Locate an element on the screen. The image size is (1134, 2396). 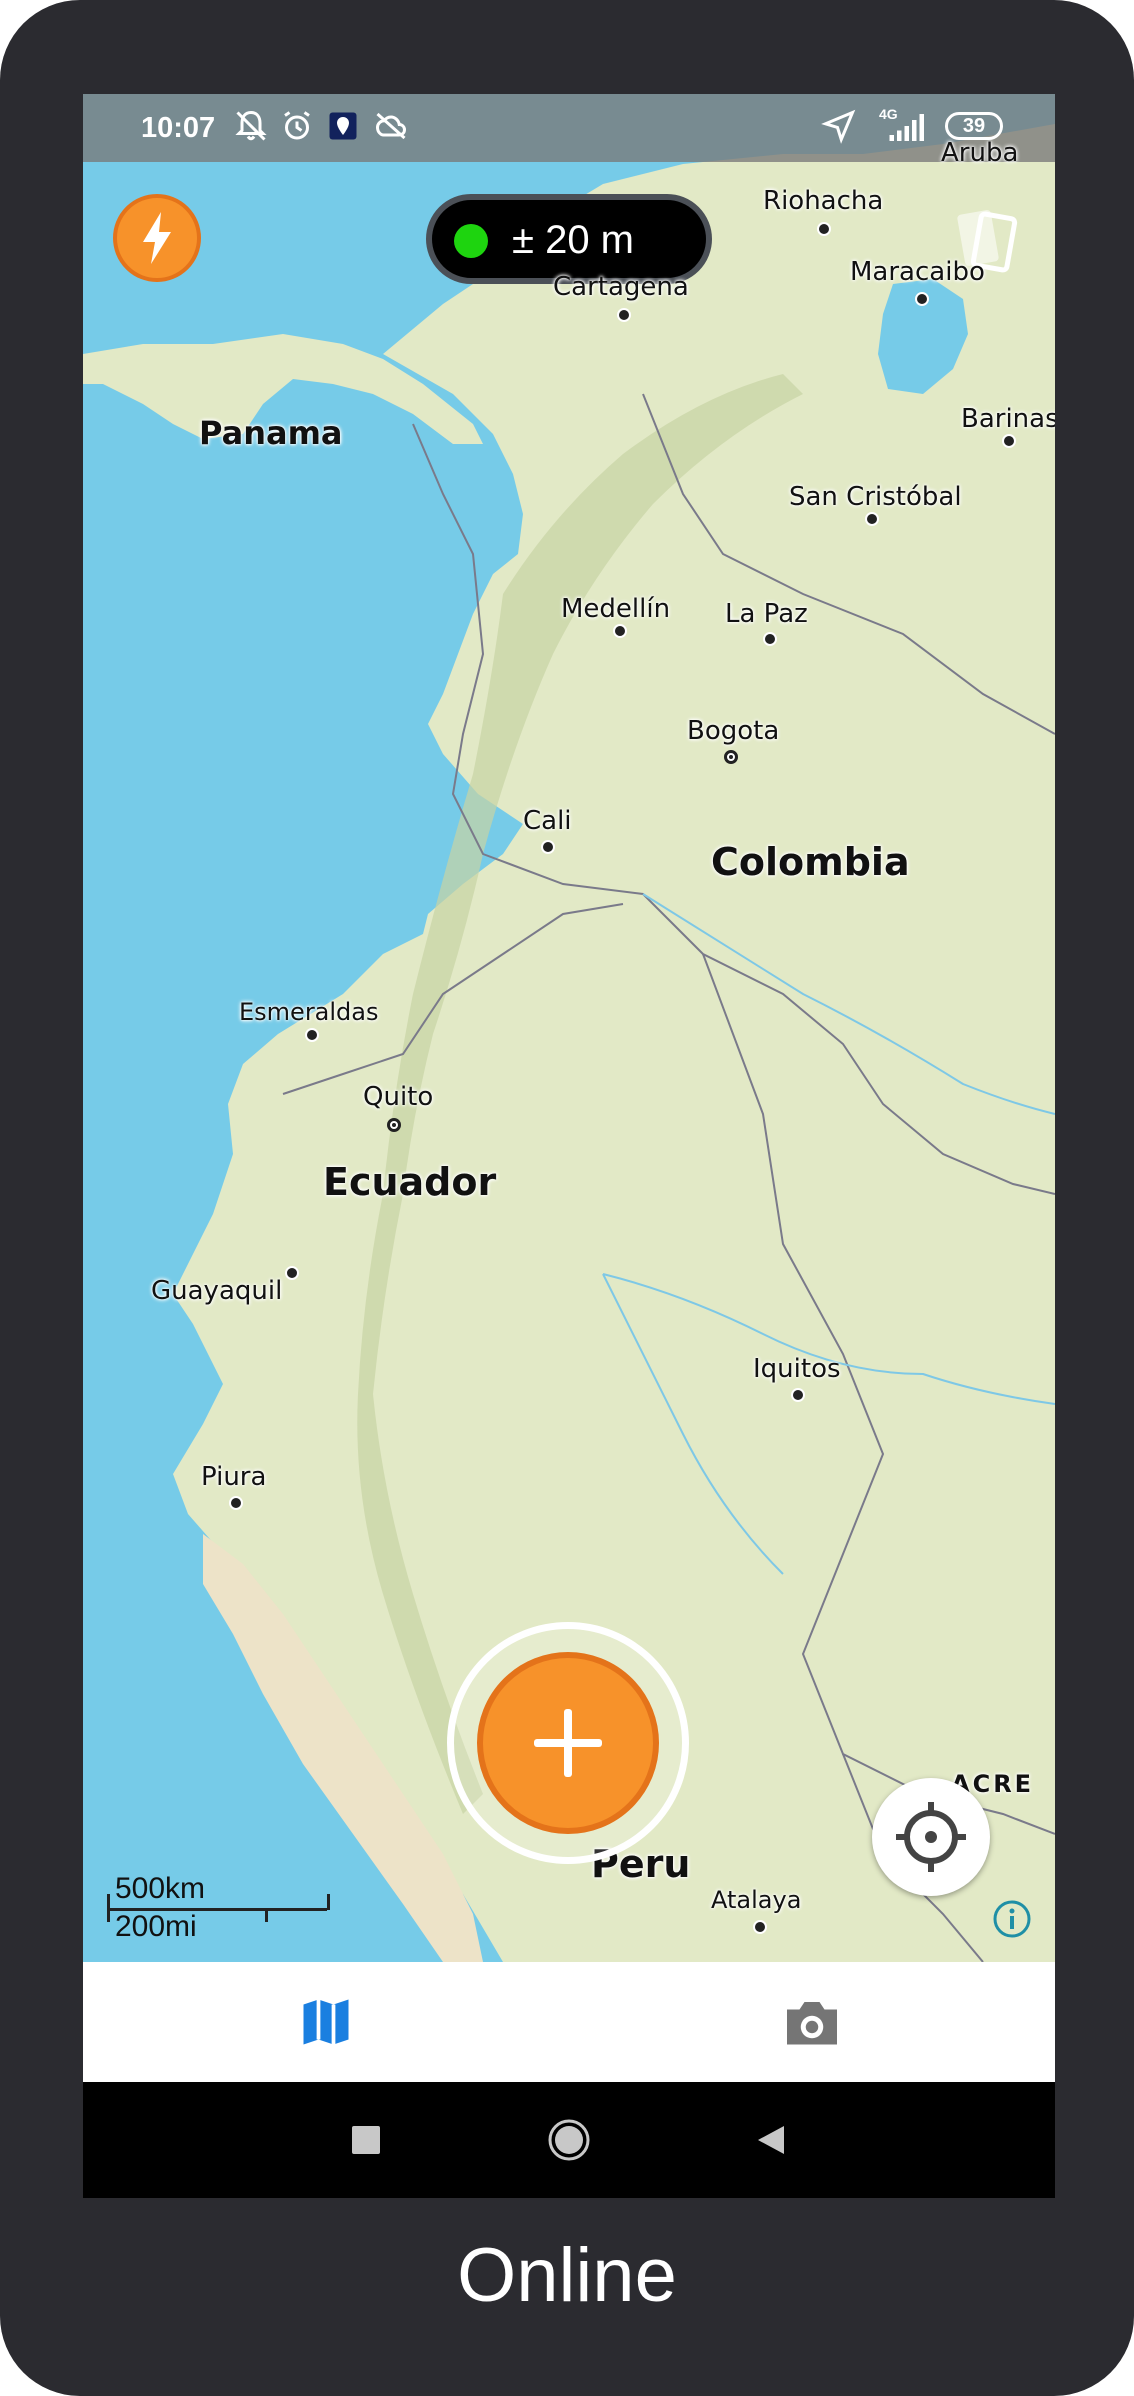
city-label-guayaquil: Guayaquil is located at coordinates (217, 1291).